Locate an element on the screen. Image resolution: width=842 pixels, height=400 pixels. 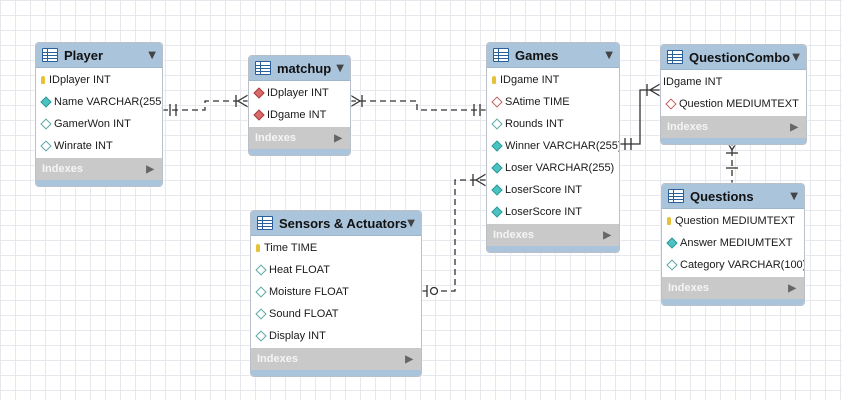
relationship-games-matchup is located at coordinates (418, 105).